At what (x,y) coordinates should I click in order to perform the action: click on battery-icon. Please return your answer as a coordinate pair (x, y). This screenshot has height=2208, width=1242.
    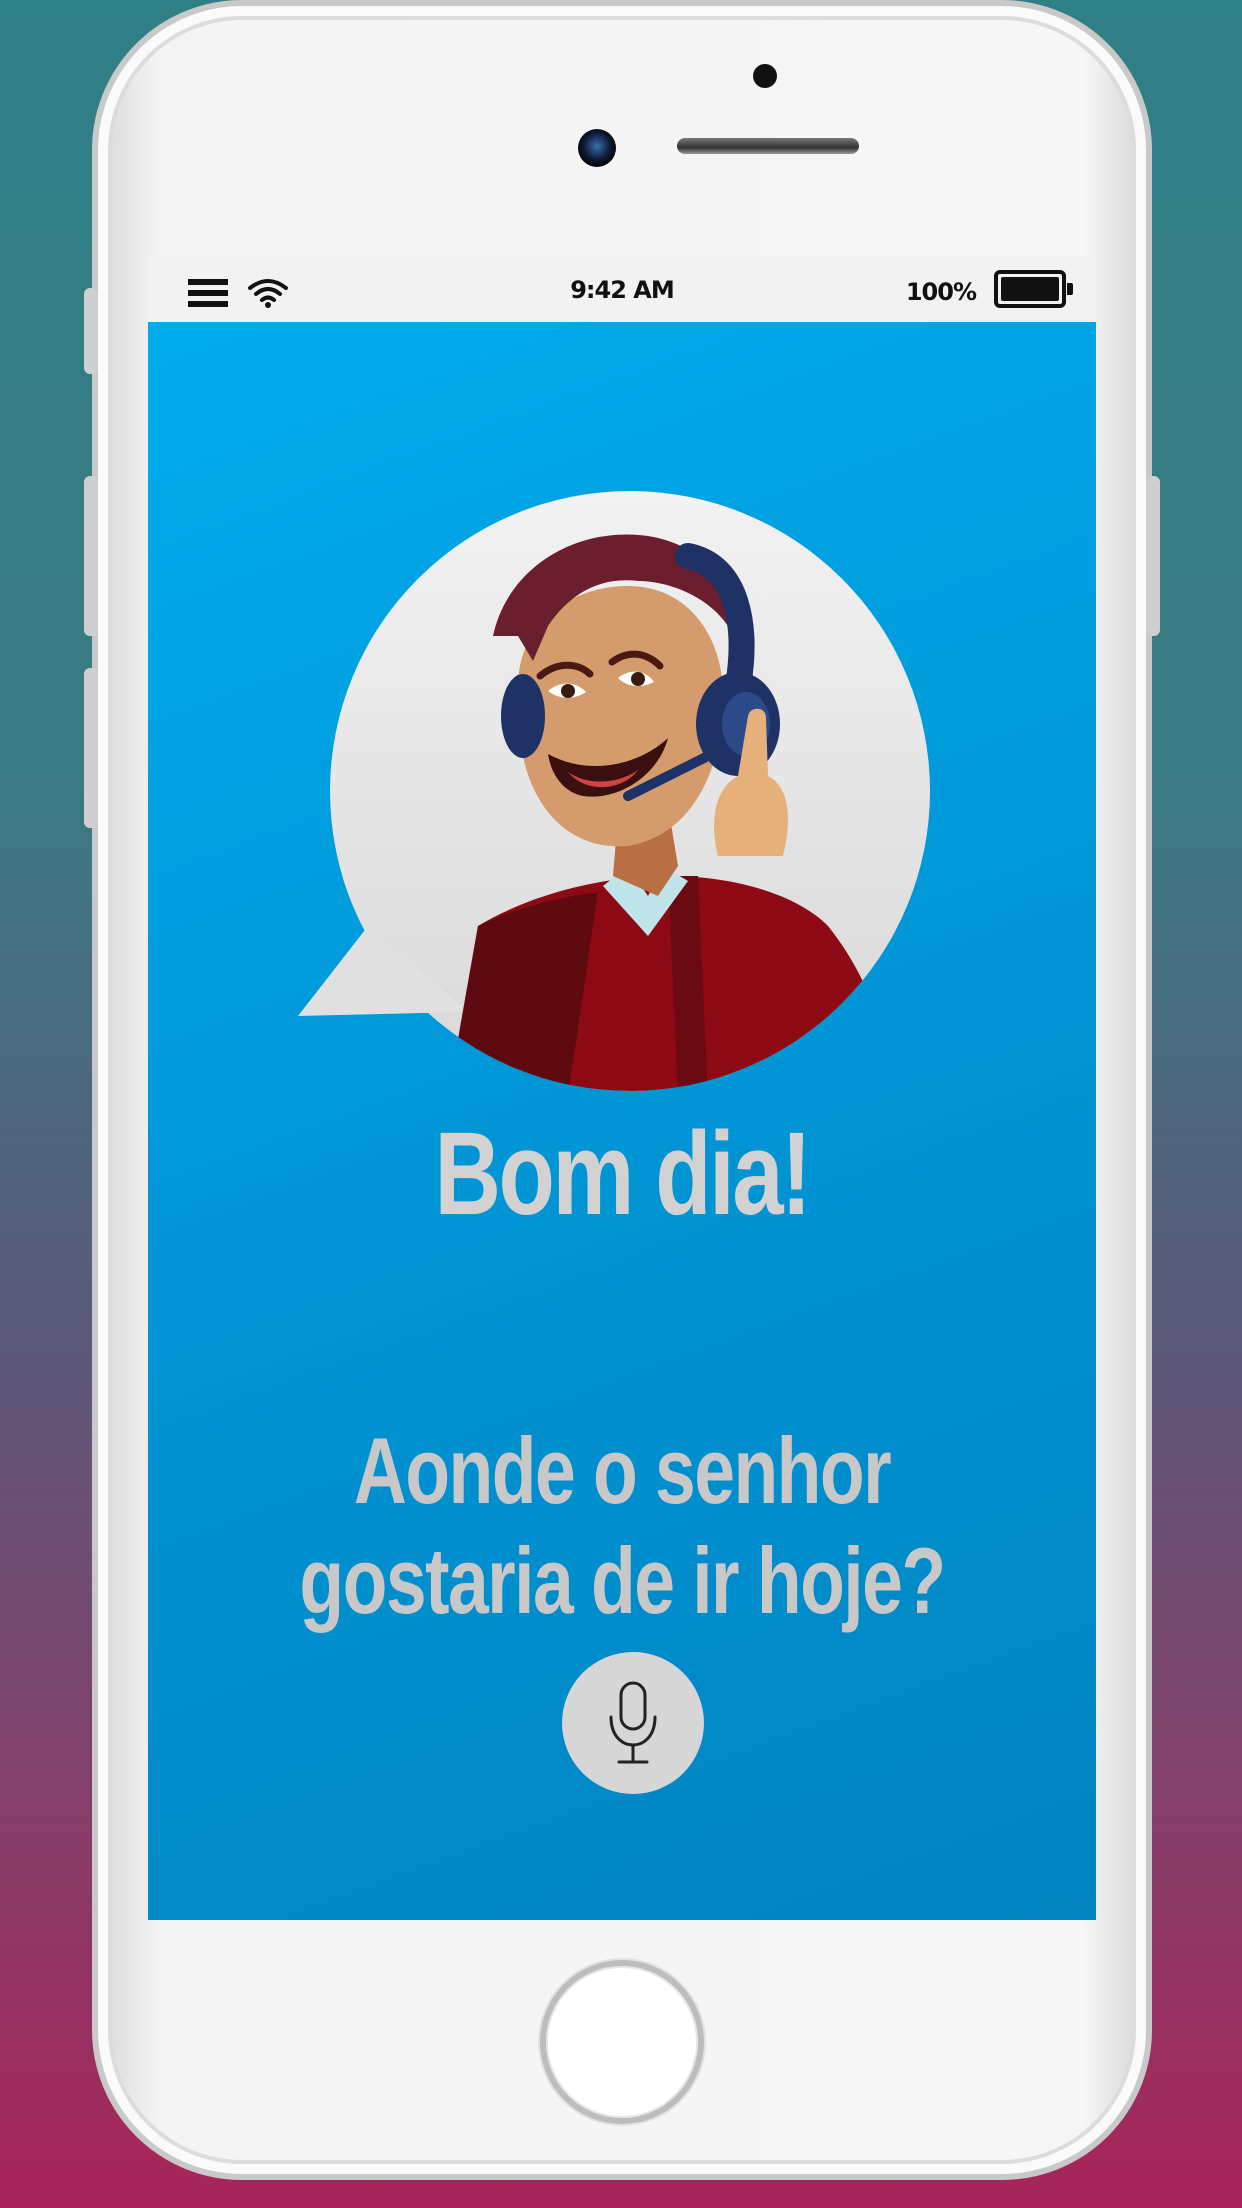
    Looking at the image, I should click on (1033, 289).